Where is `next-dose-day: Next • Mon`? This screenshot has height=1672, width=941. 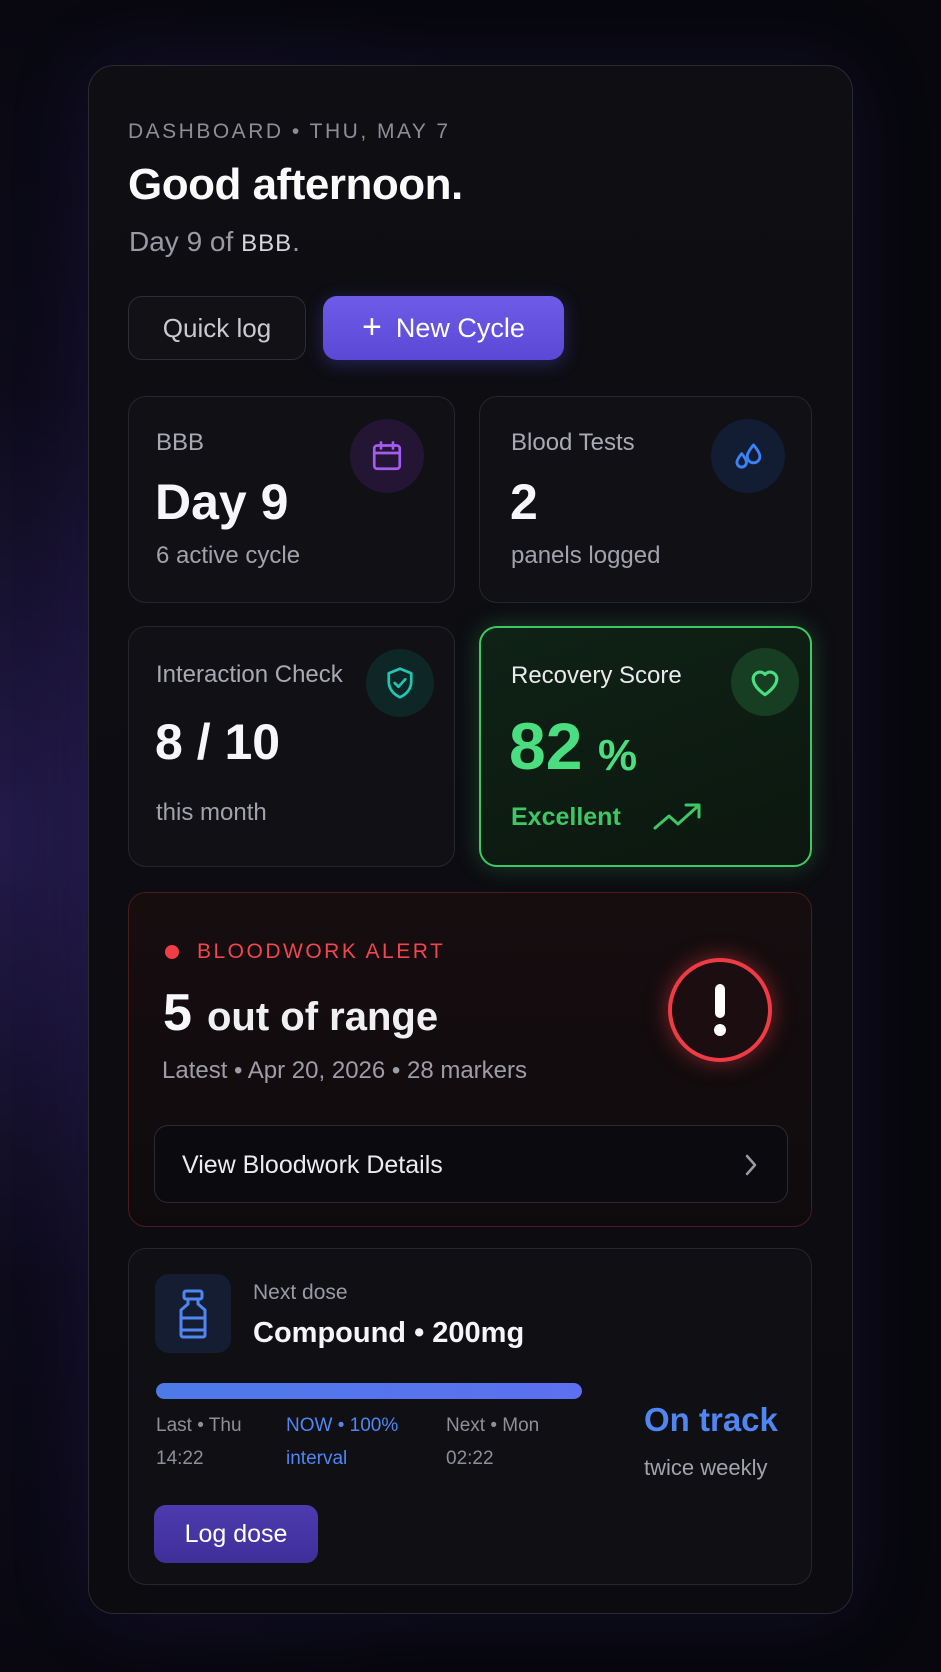 next-dose-day: Next • Mon is located at coordinates (493, 1425).